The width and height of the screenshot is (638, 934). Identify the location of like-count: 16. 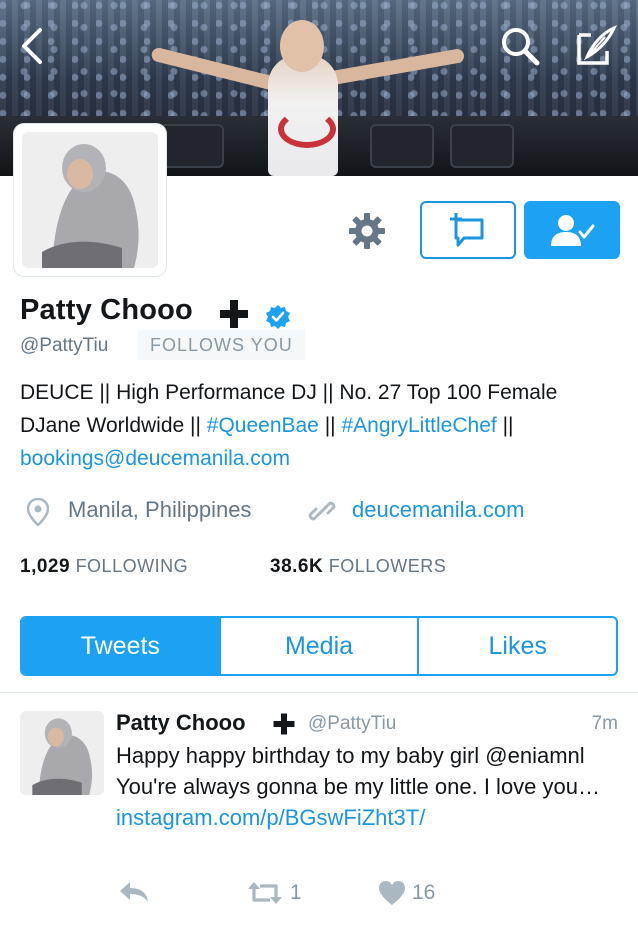
(424, 892).